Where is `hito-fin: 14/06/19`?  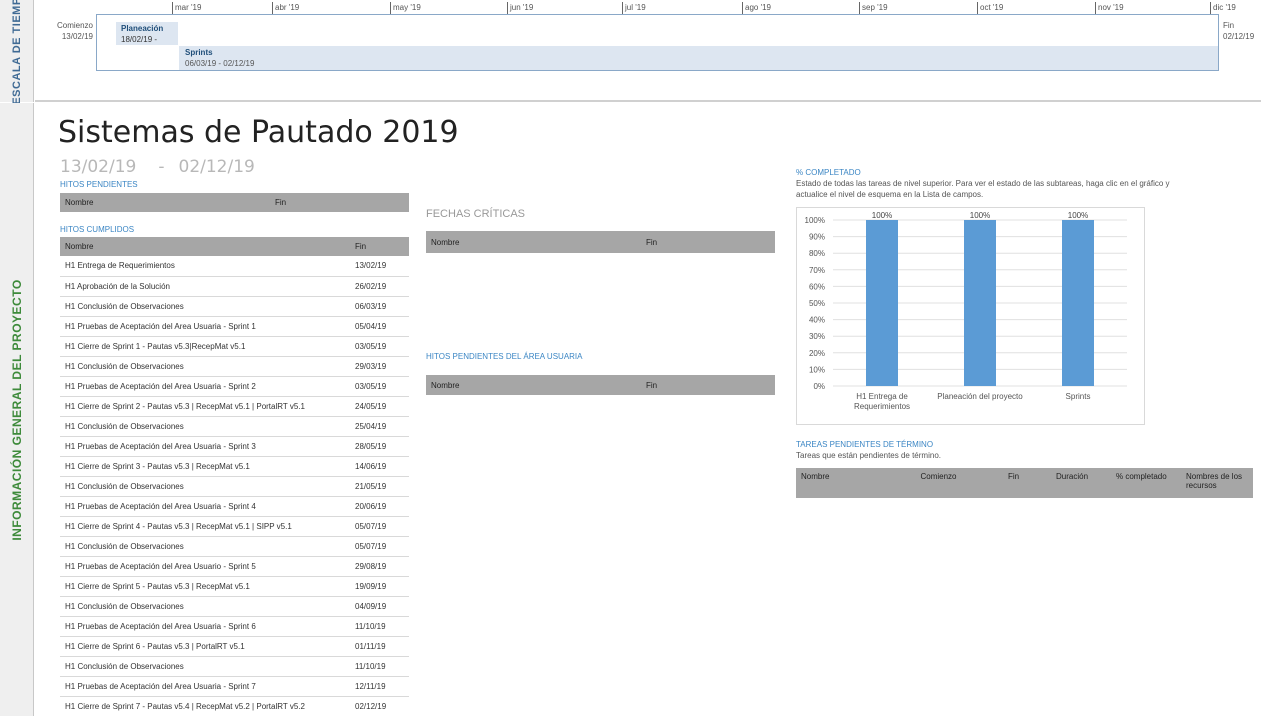
hito-fin: 14/06/19 is located at coordinates (379, 466).